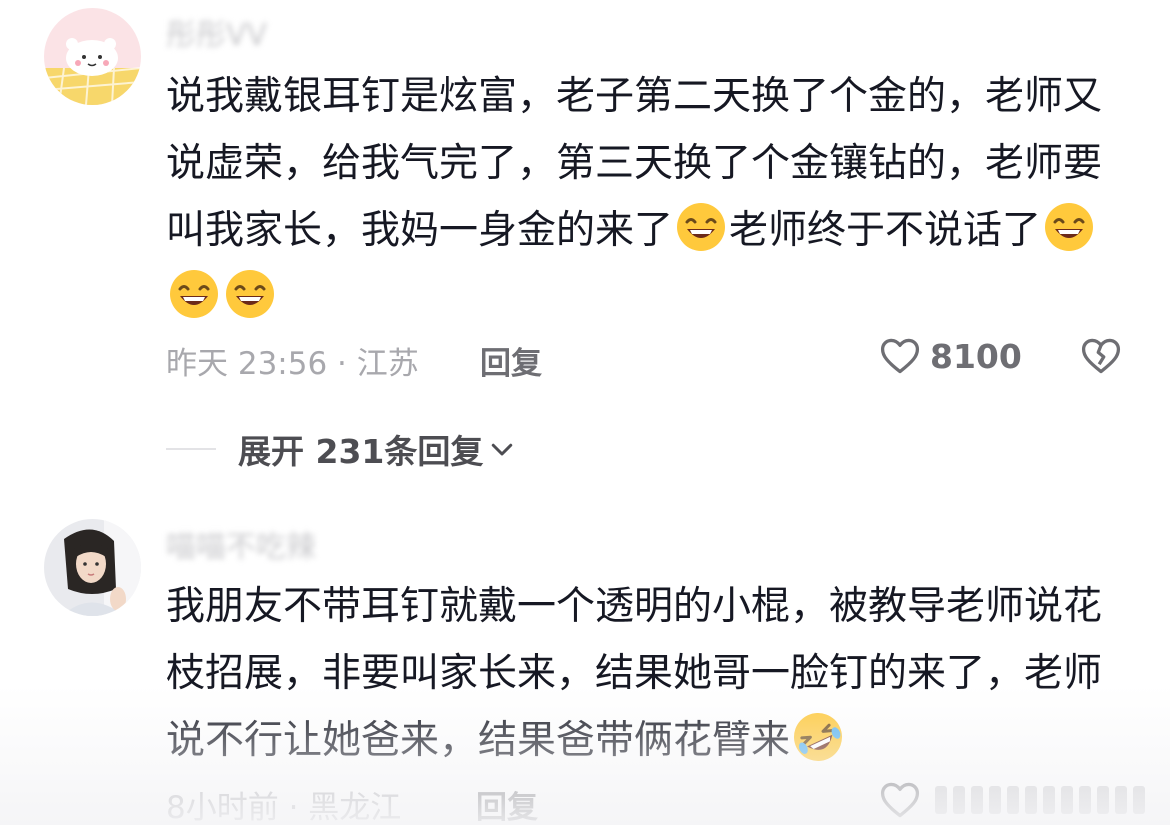  I want to click on comment-line: 说不行让她爸来，结果爸带俩花臂来, so click(646, 740).